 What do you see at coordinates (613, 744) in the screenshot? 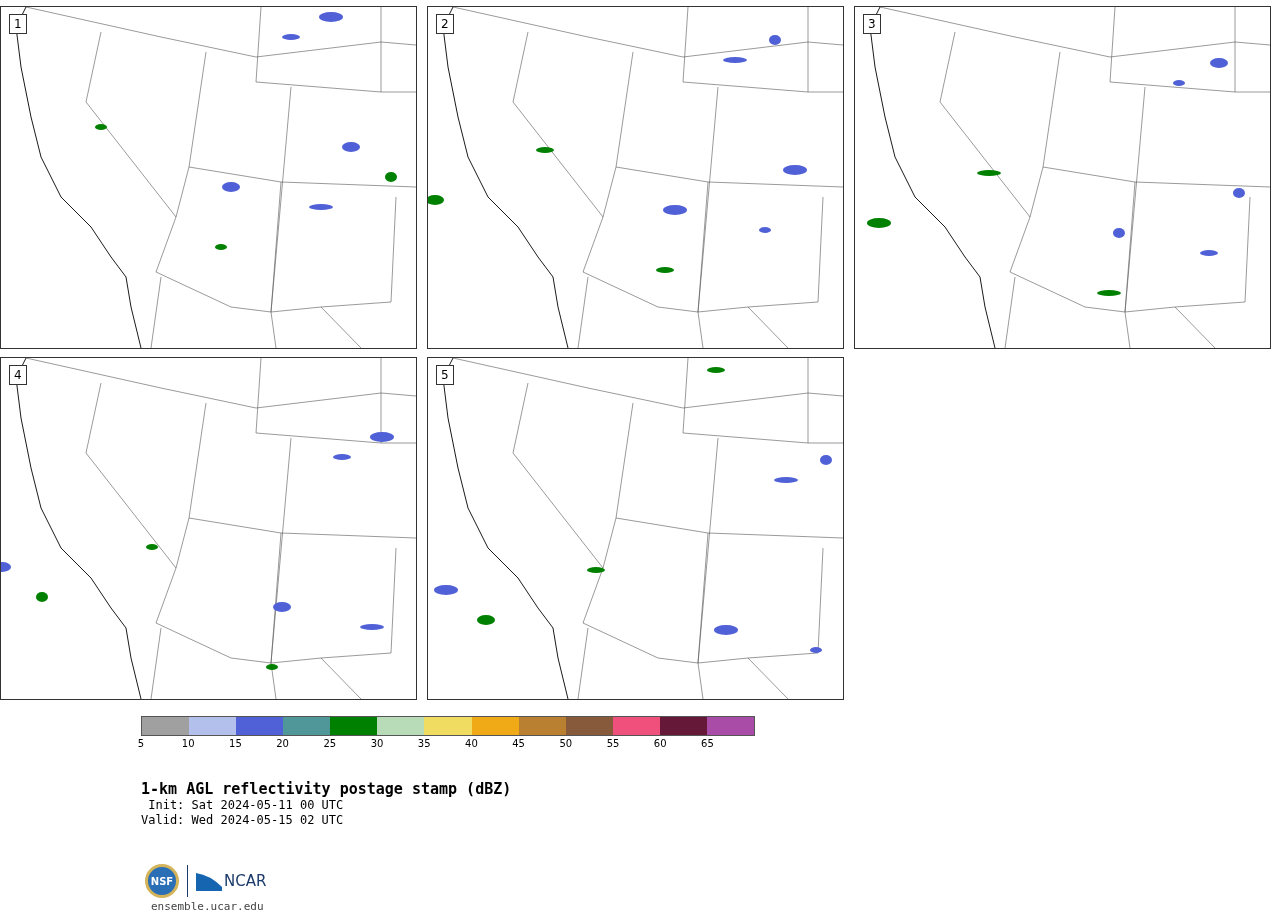
I see `tick-label: 55` at bounding box center [613, 744].